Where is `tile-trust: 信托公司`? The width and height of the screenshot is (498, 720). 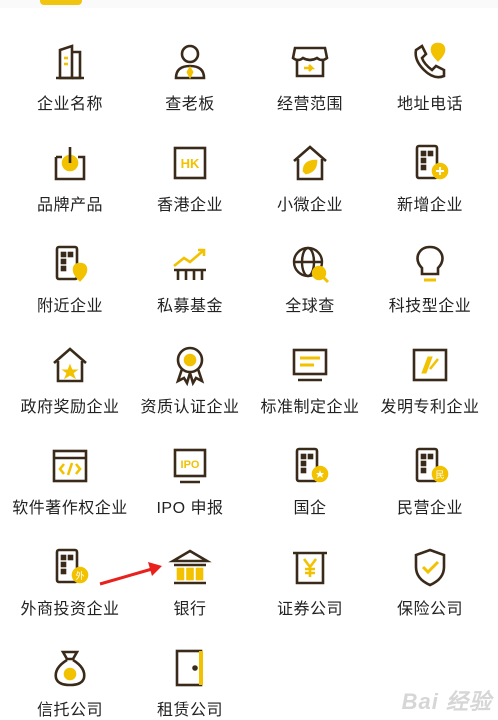
tile-trust: 信托公司 is located at coordinates (70, 662).